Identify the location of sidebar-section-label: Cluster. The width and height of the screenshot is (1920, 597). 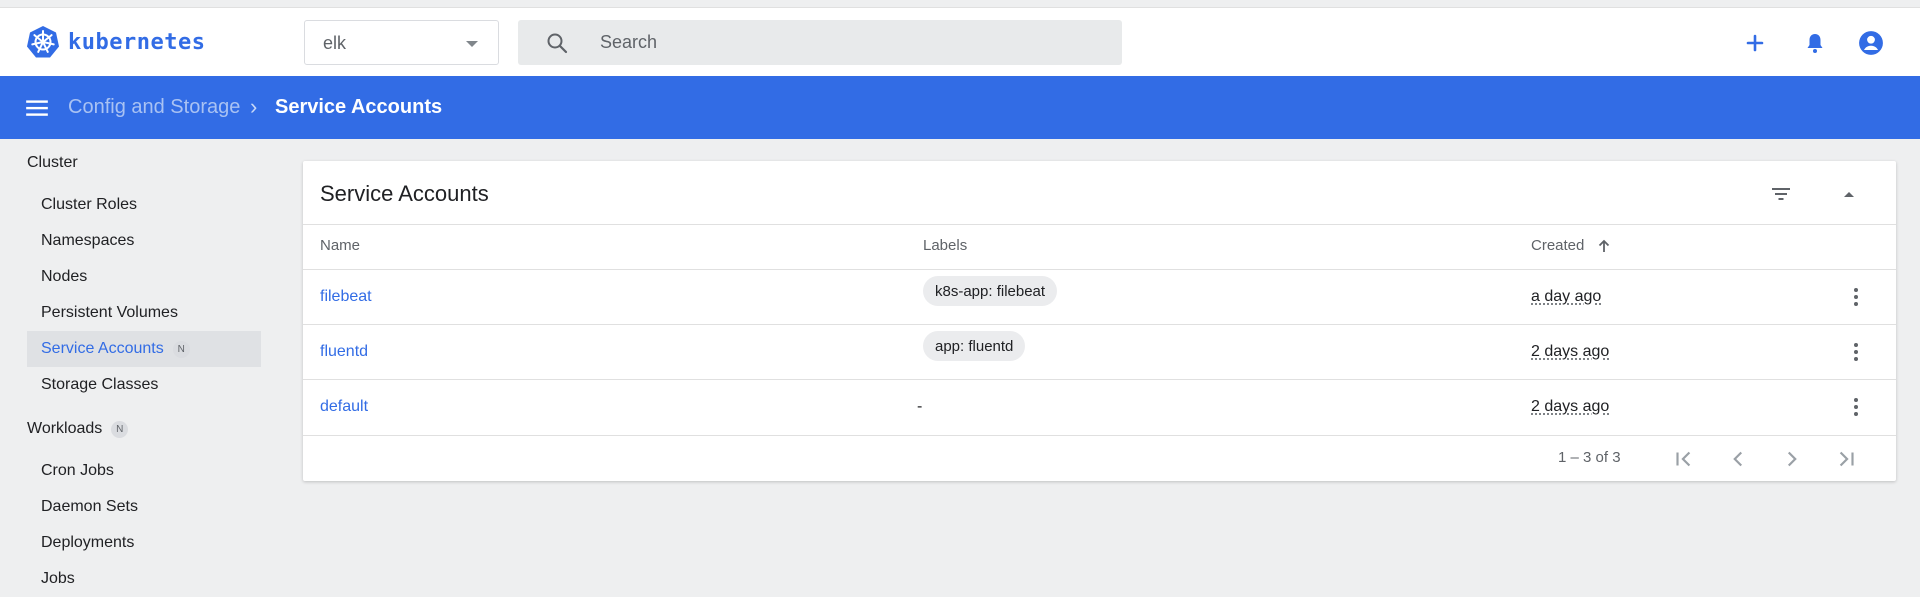
(52, 162).